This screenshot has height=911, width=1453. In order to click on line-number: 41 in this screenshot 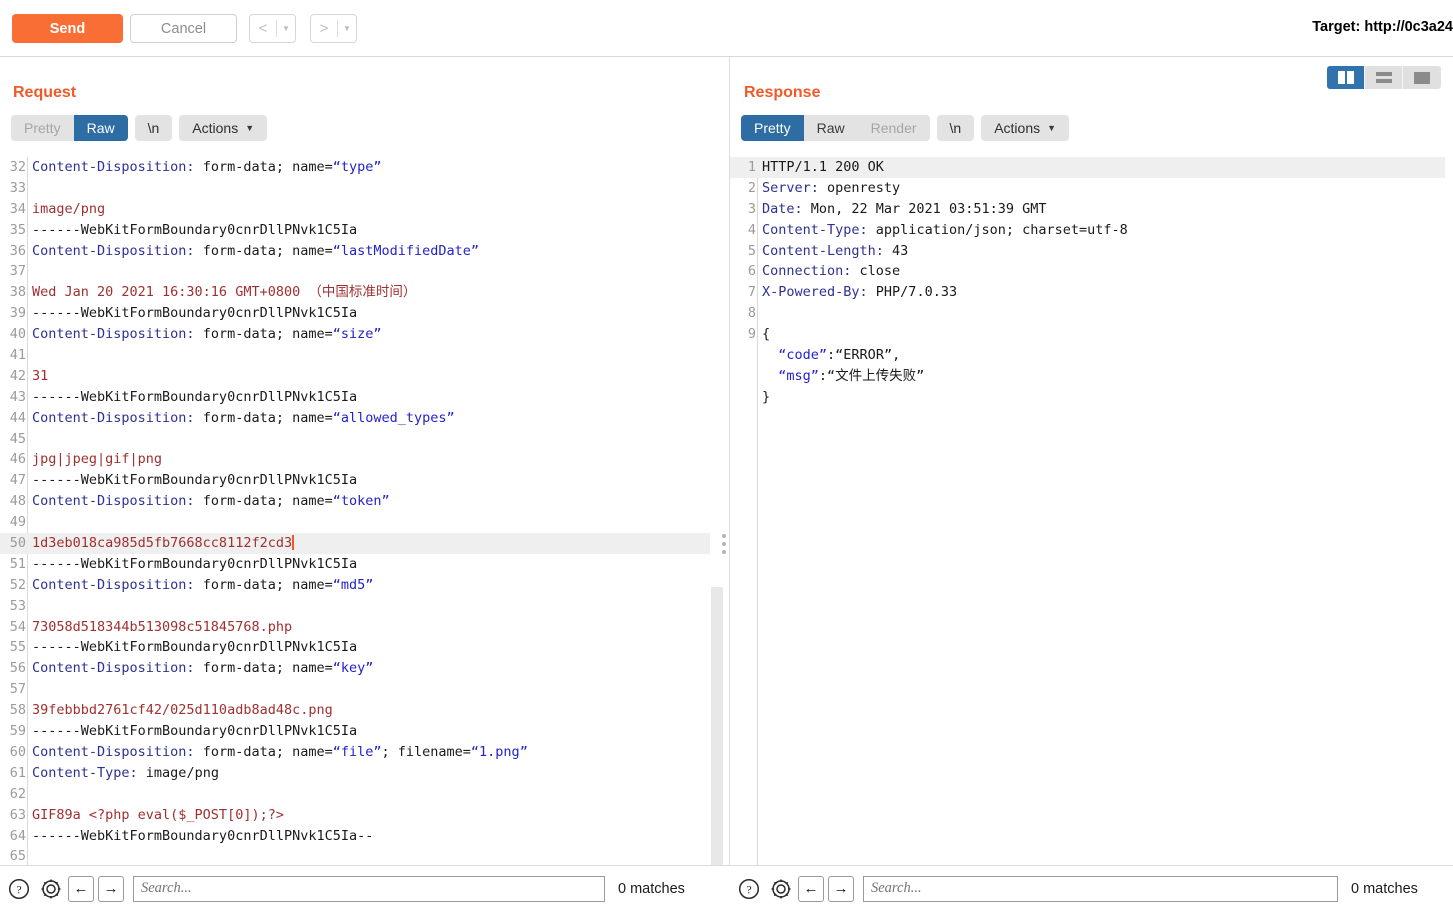, I will do `click(17, 355)`.